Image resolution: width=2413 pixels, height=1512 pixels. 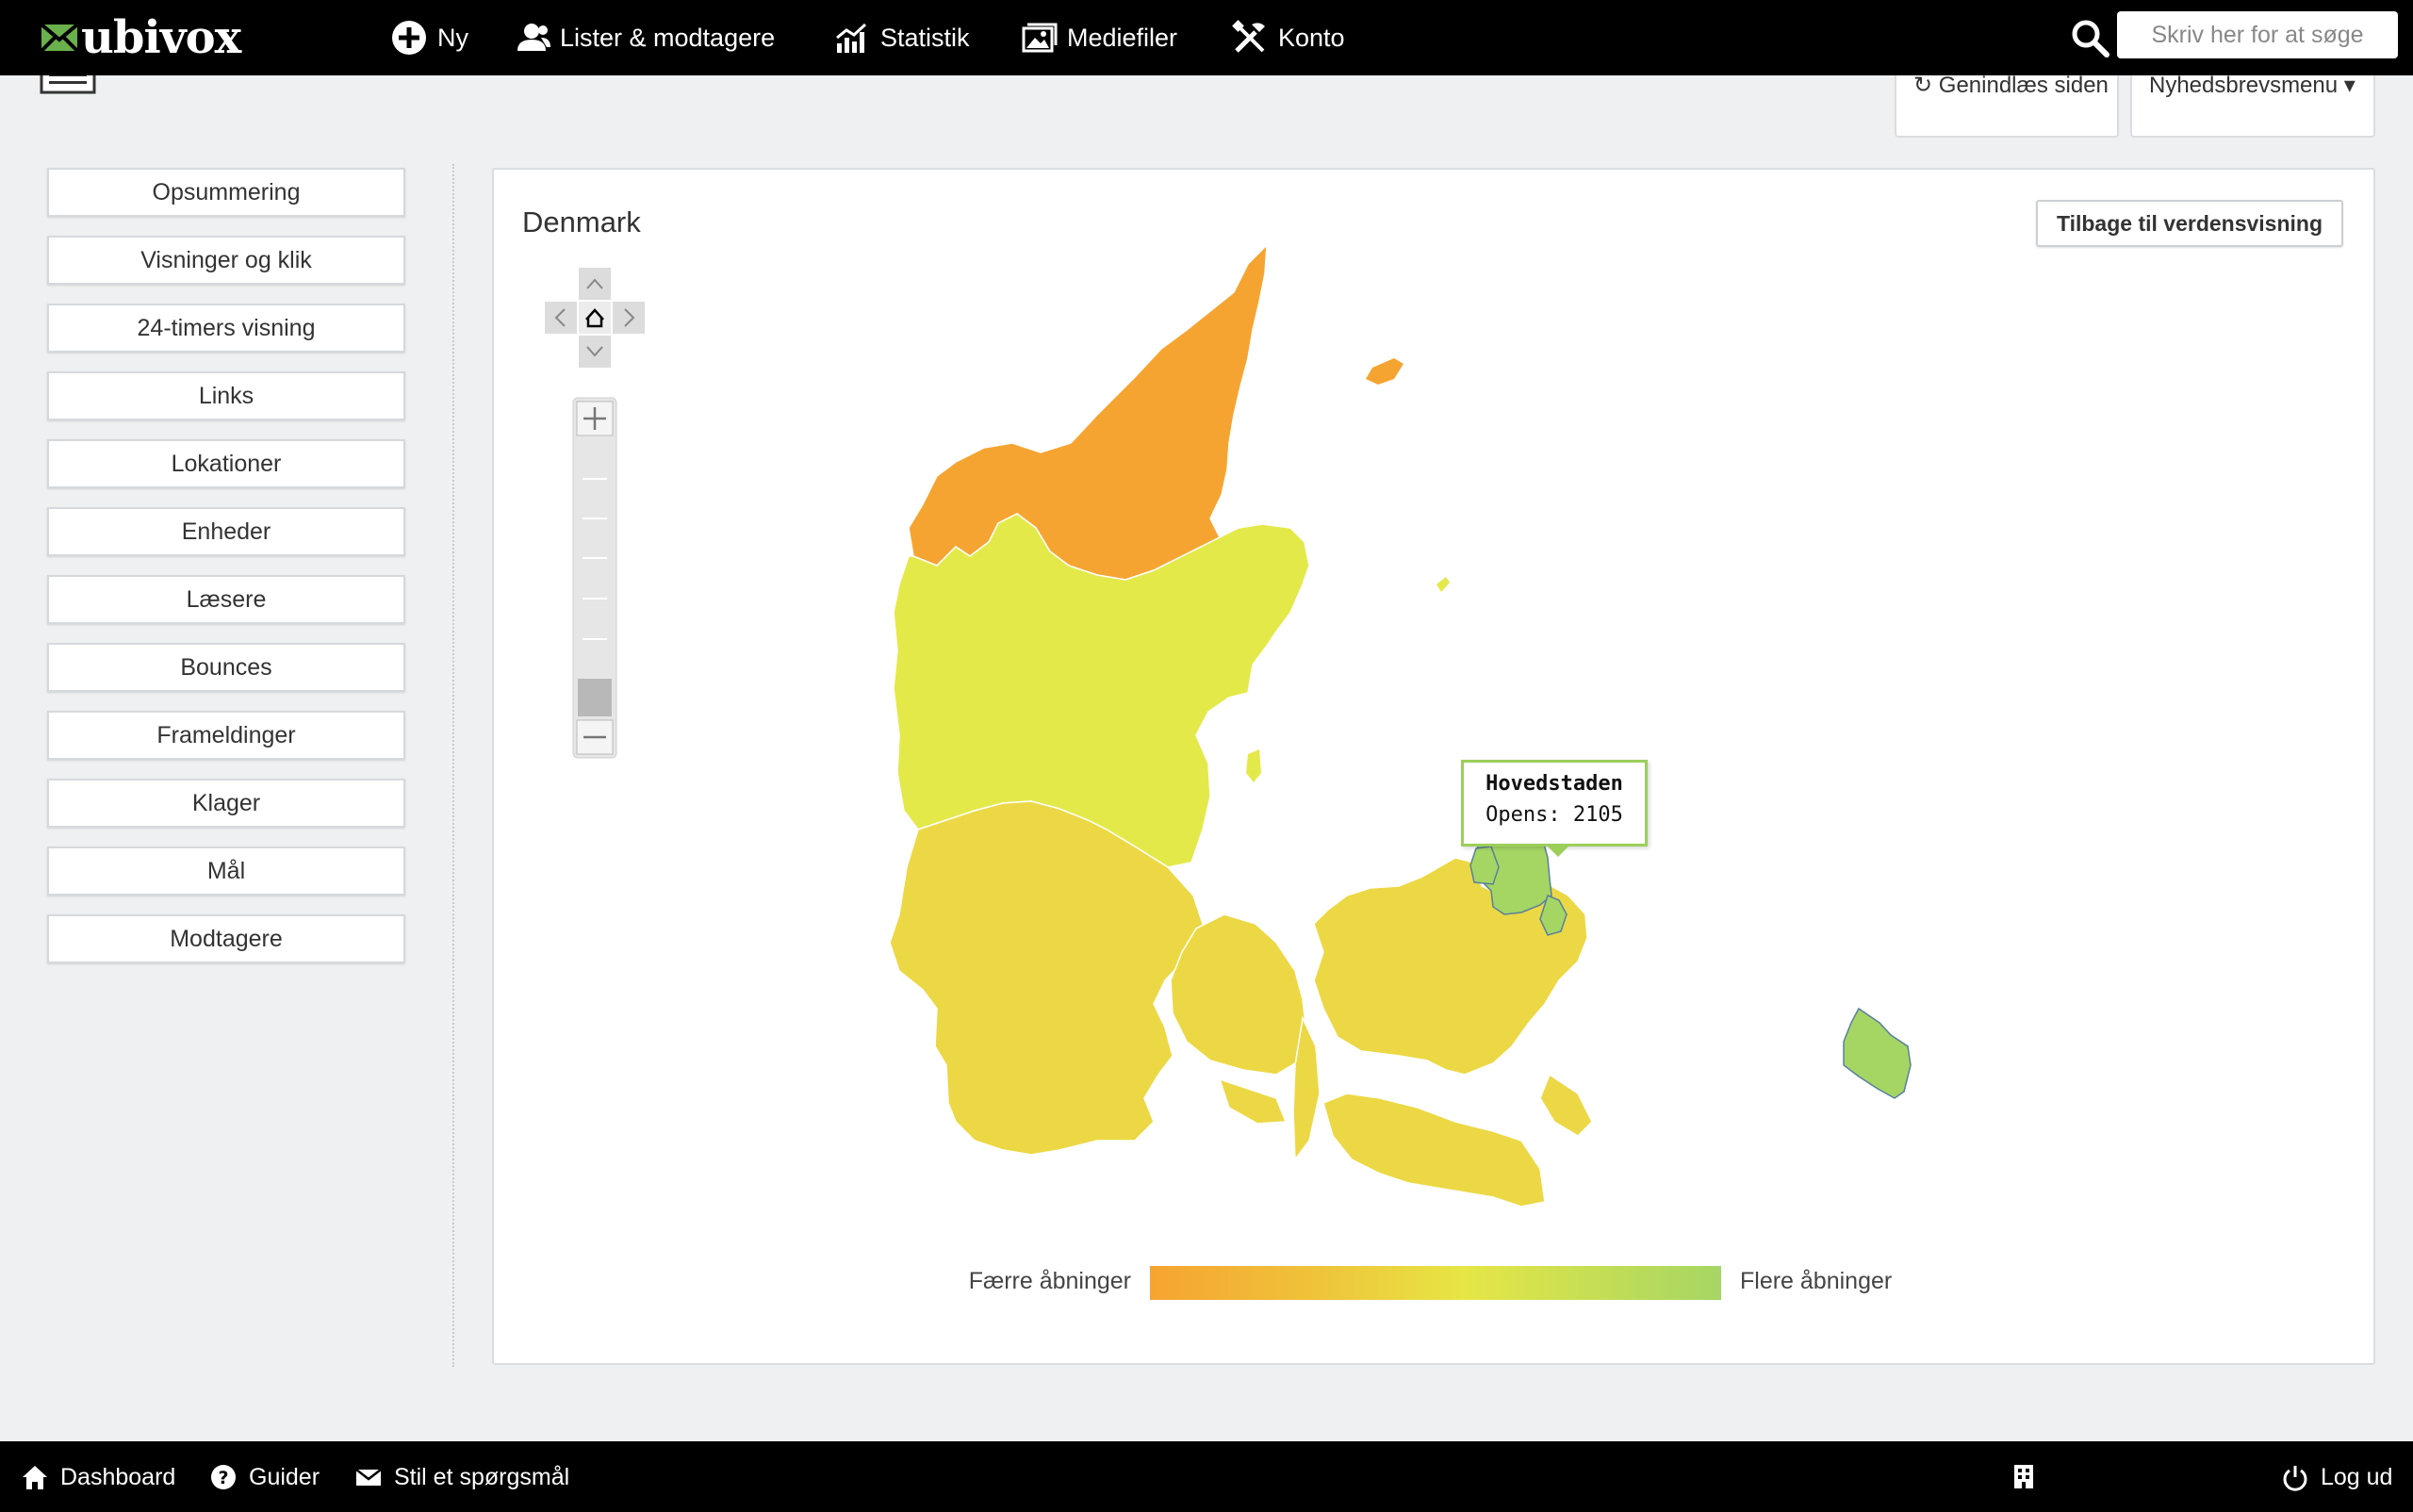 I want to click on mail-icon, so click(x=369, y=1477).